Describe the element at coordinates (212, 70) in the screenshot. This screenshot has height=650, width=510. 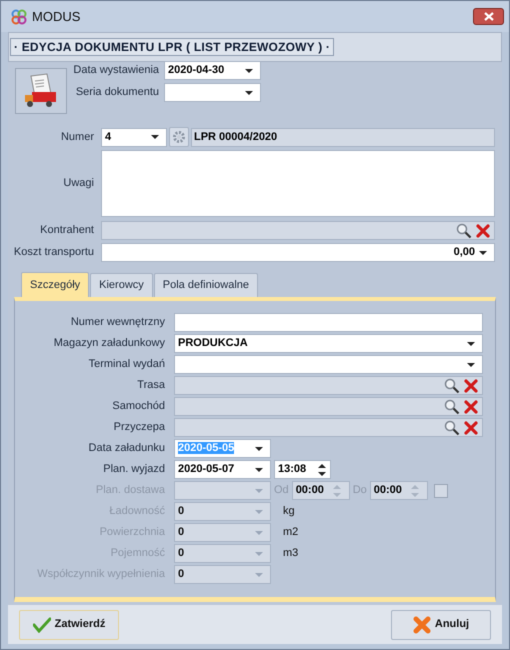
I see `date-field: 2020-04-30` at that location.